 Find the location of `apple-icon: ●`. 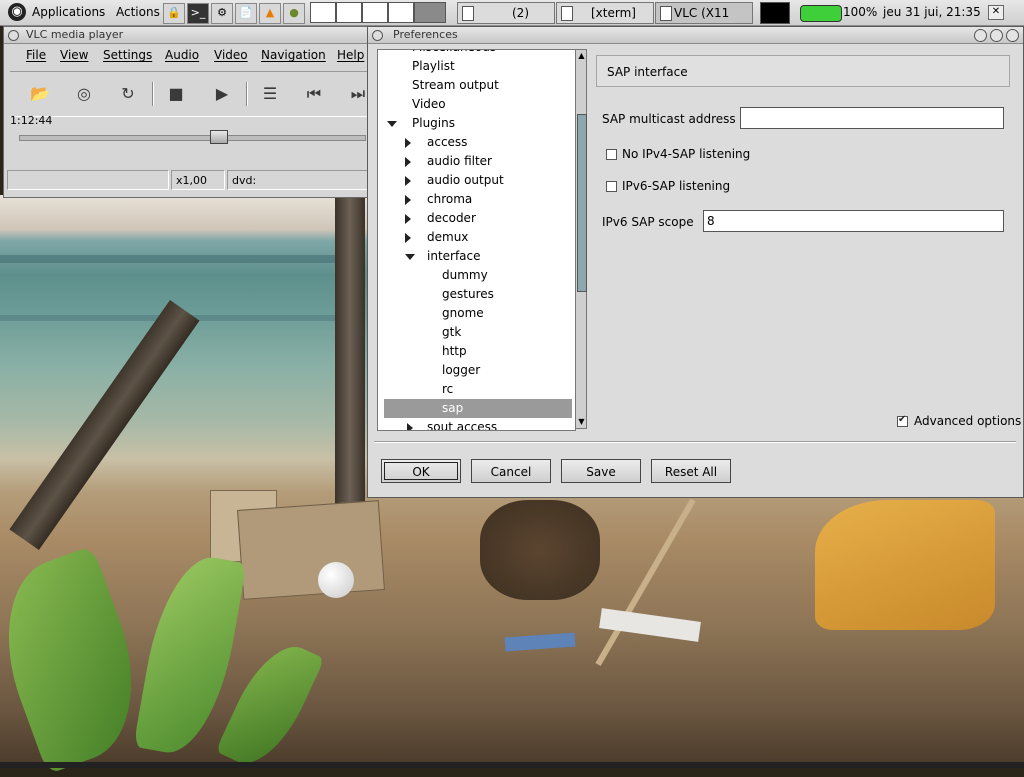

apple-icon: ● is located at coordinates (294, 13).